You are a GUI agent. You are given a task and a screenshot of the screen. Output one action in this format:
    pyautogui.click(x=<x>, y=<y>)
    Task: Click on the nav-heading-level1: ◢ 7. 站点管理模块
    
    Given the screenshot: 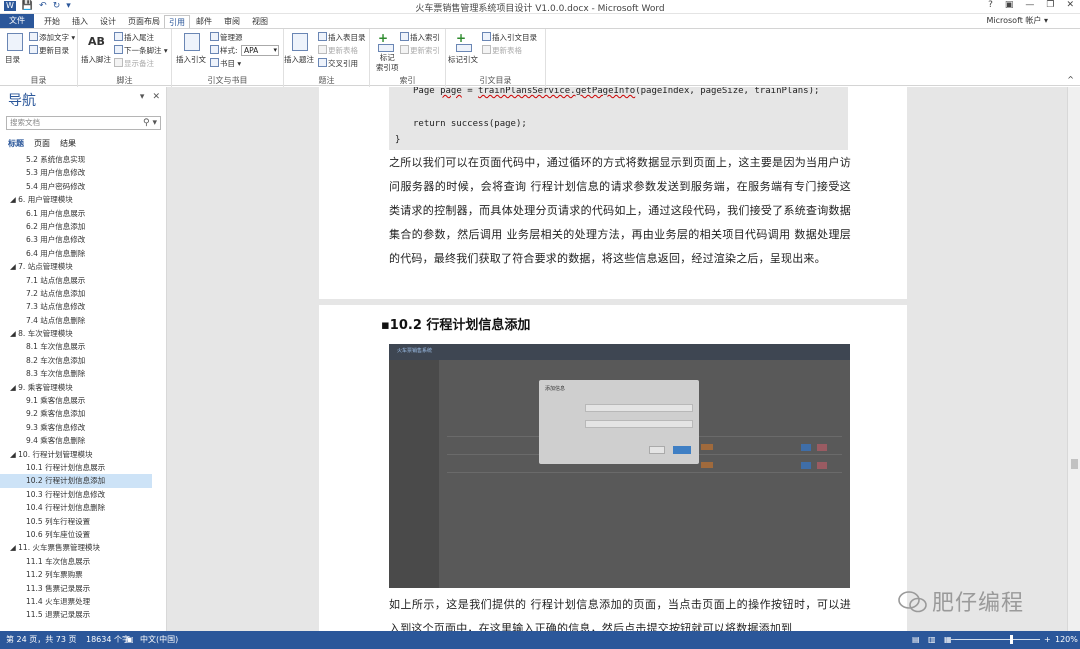 What is the action you would take?
    pyautogui.click(x=83, y=266)
    